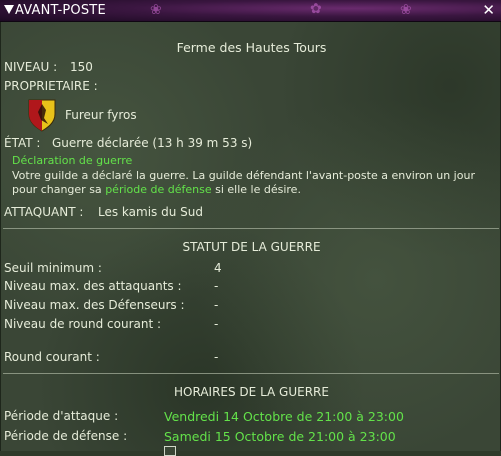  Describe the element at coordinates (59, 189) in the screenshot. I see `declaration-text-pre: pour changer sa` at that location.